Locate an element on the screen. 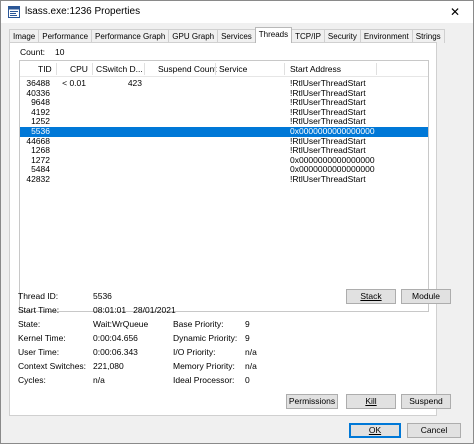  window-title: lsass.exe:1236 Properties is located at coordinates (83, 11).